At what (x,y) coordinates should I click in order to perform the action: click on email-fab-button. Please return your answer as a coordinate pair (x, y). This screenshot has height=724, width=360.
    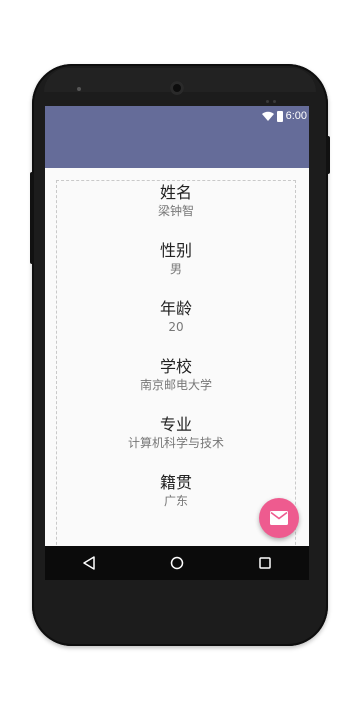
    Looking at the image, I should click on (279, 518).